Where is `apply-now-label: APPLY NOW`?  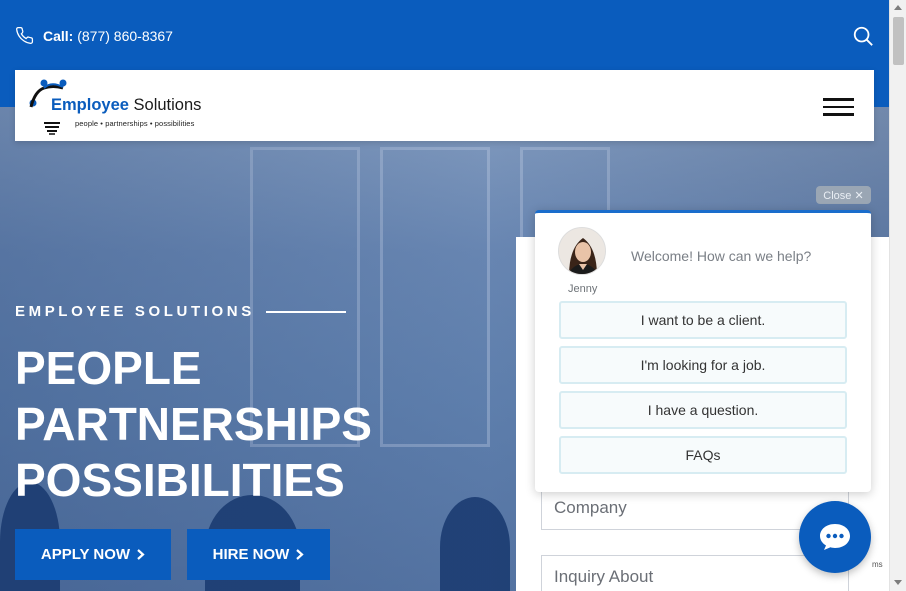 apply-now-label: APPLY NOW is located at coordinates (85, 554).